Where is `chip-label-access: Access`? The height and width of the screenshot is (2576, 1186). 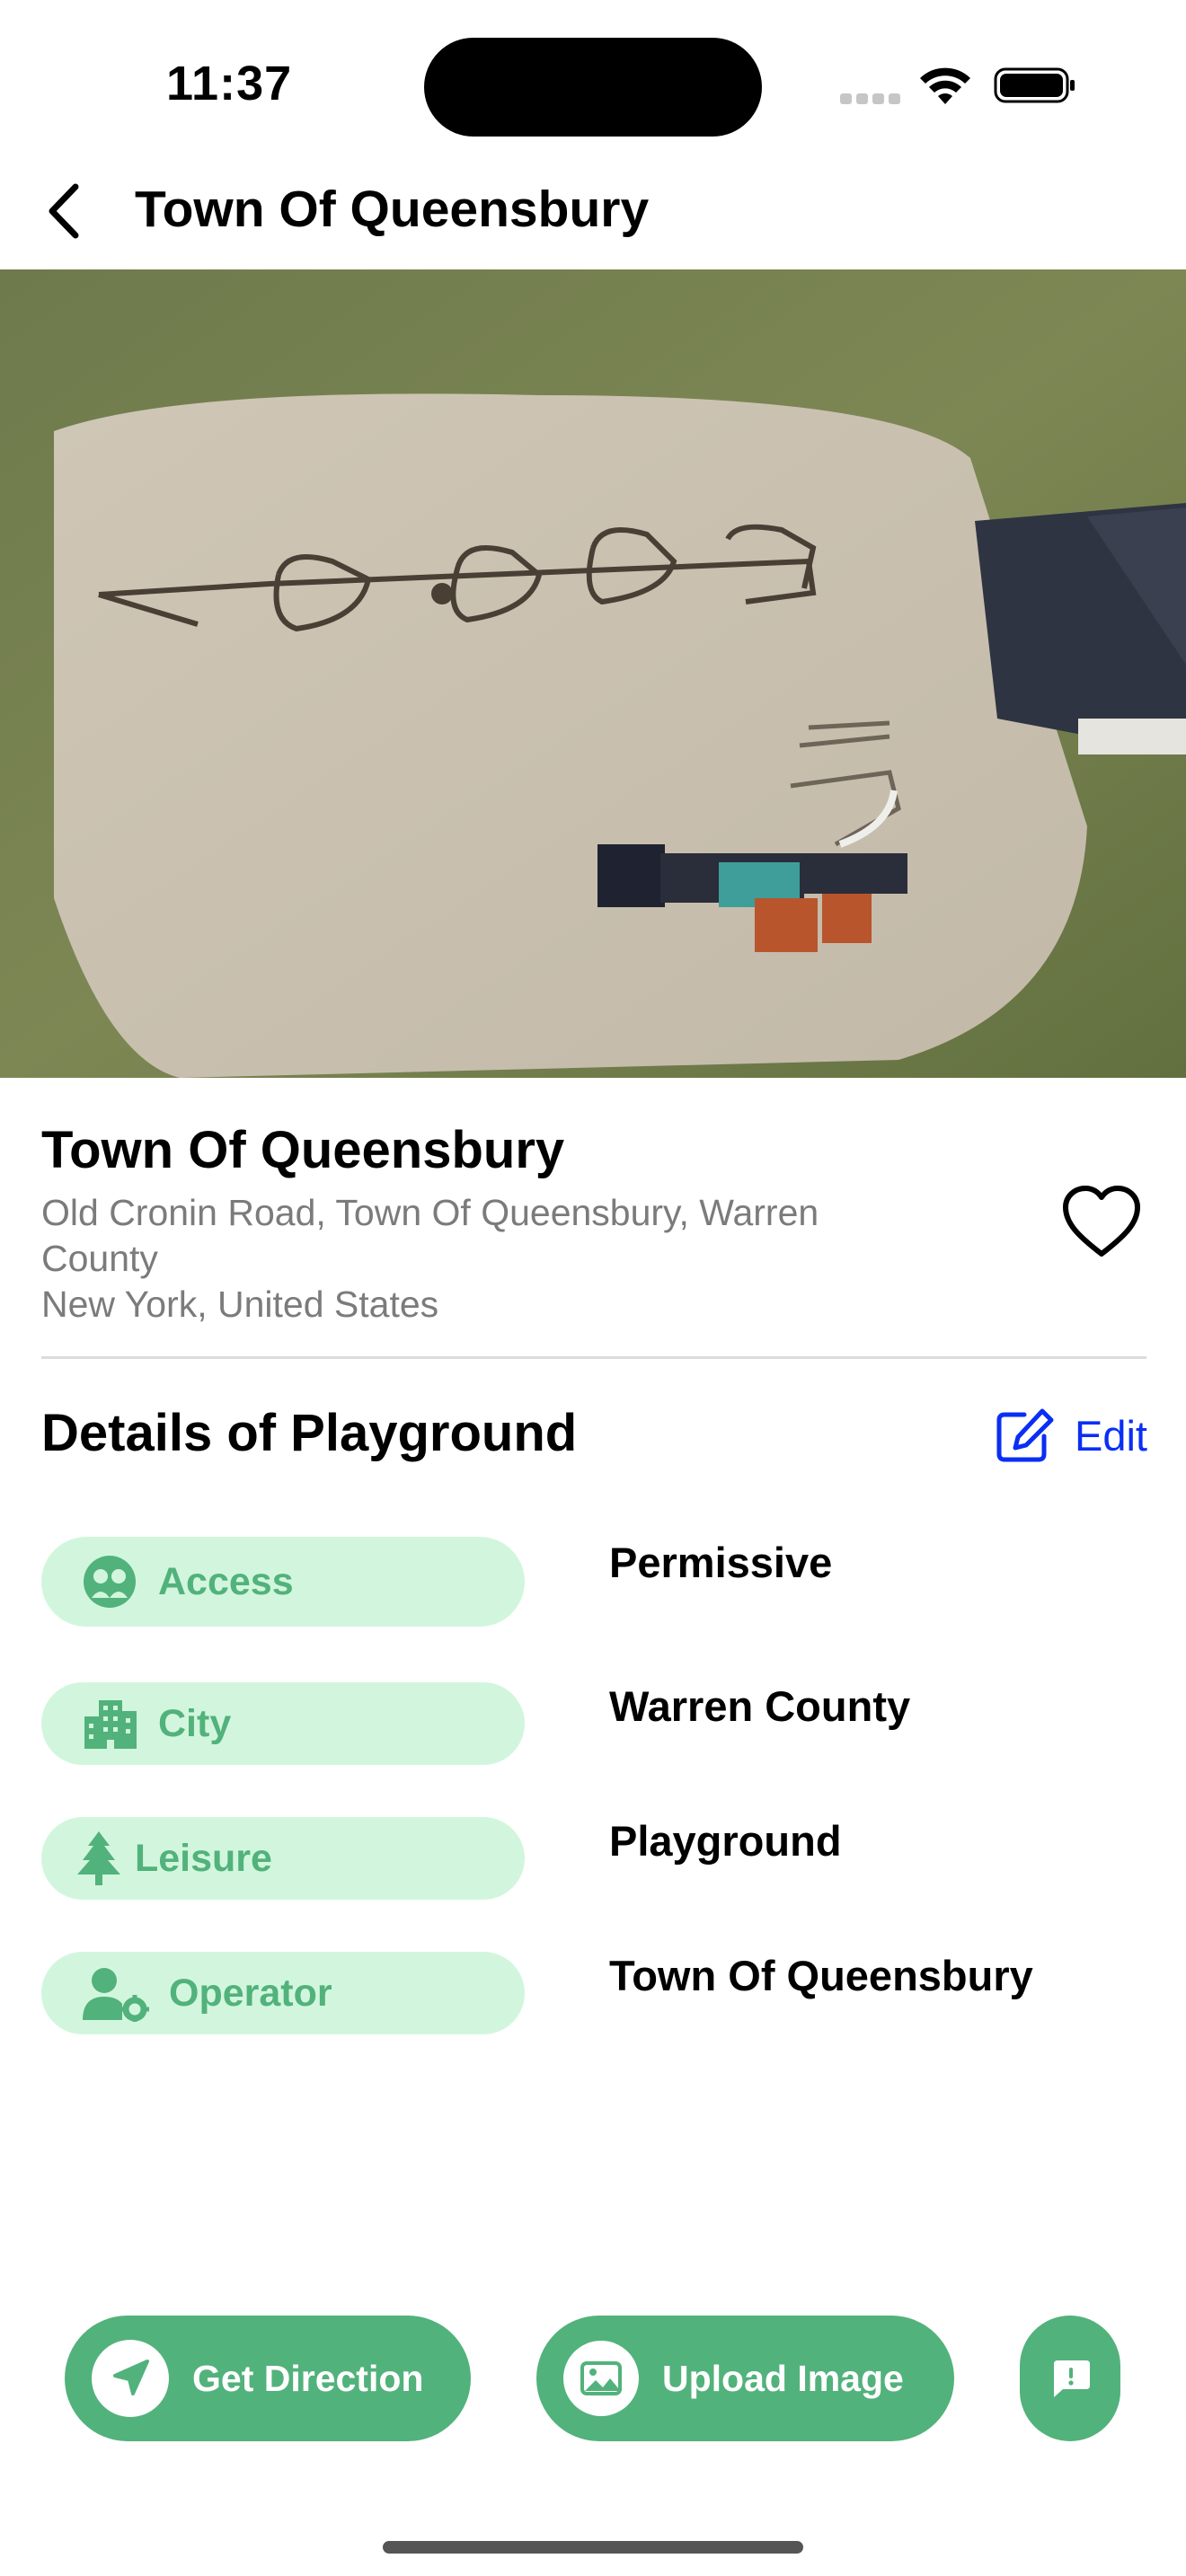 chip-label-access: Access is located at coordinates (226, 1581).